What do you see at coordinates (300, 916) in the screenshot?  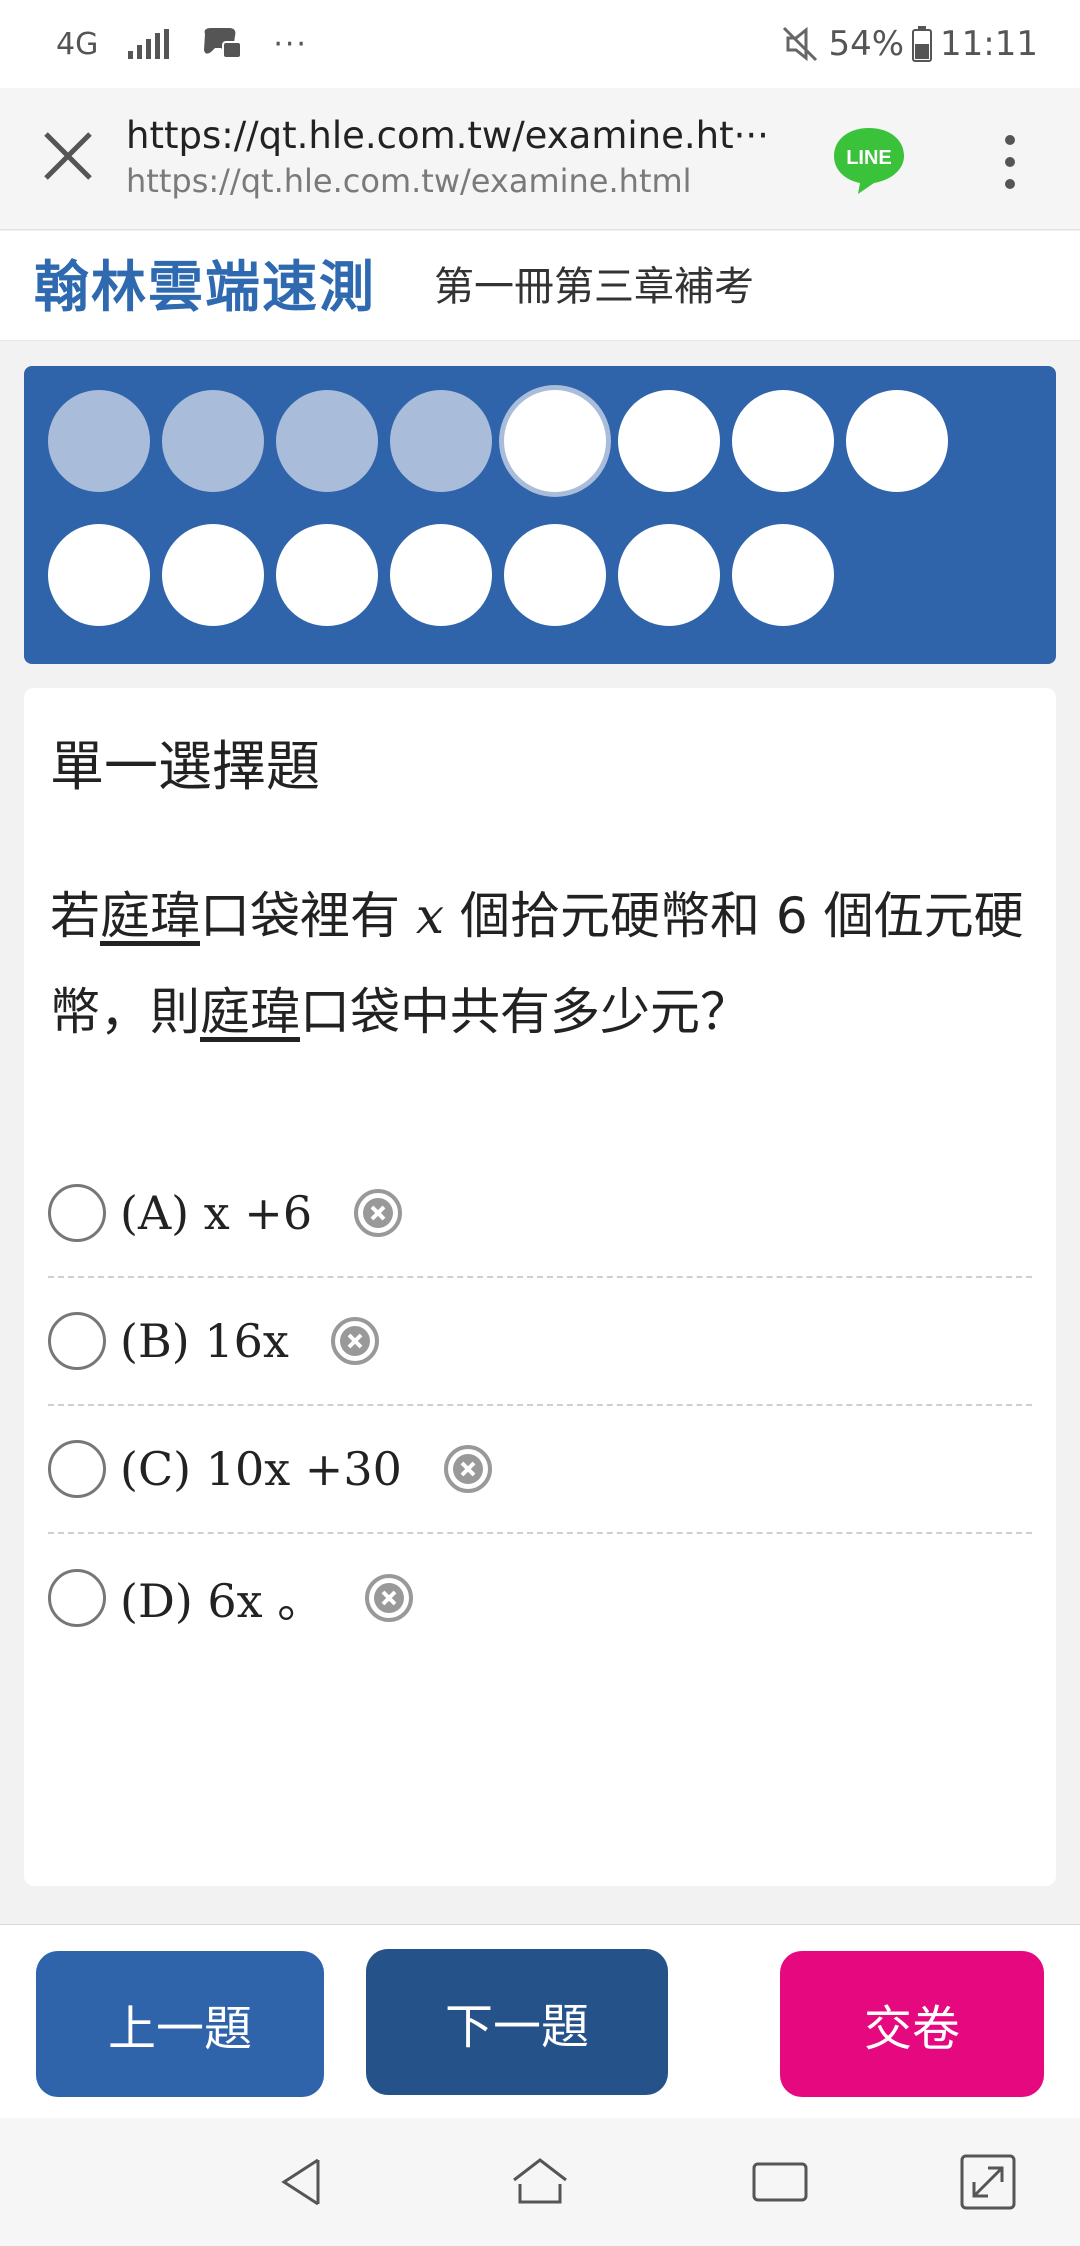 I see `stem-part: 口袋裡有` at bounding box center [300, 916].